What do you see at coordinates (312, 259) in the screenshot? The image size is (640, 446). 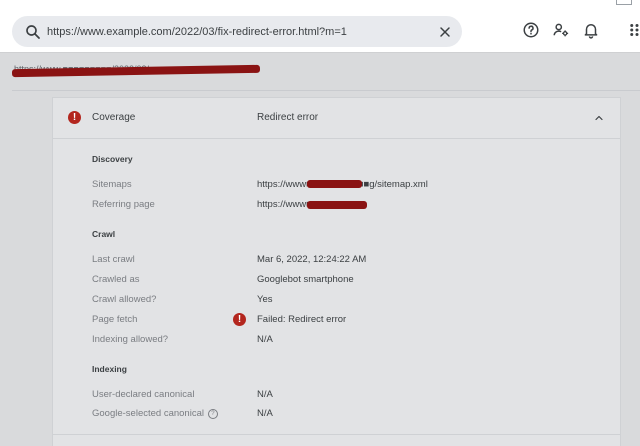 I see `last-crawl-value: Mar 6, 2022, 12:24:22 AM` at bounding box center [312, 259].